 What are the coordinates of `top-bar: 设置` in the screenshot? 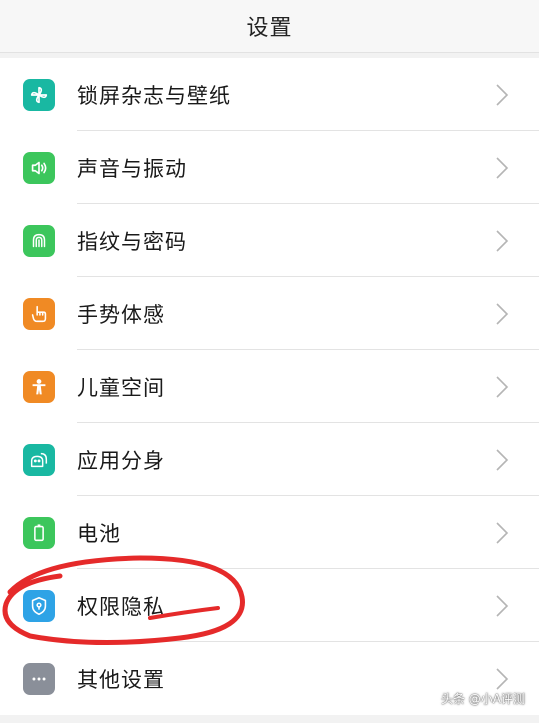 It's located at (269, 26).